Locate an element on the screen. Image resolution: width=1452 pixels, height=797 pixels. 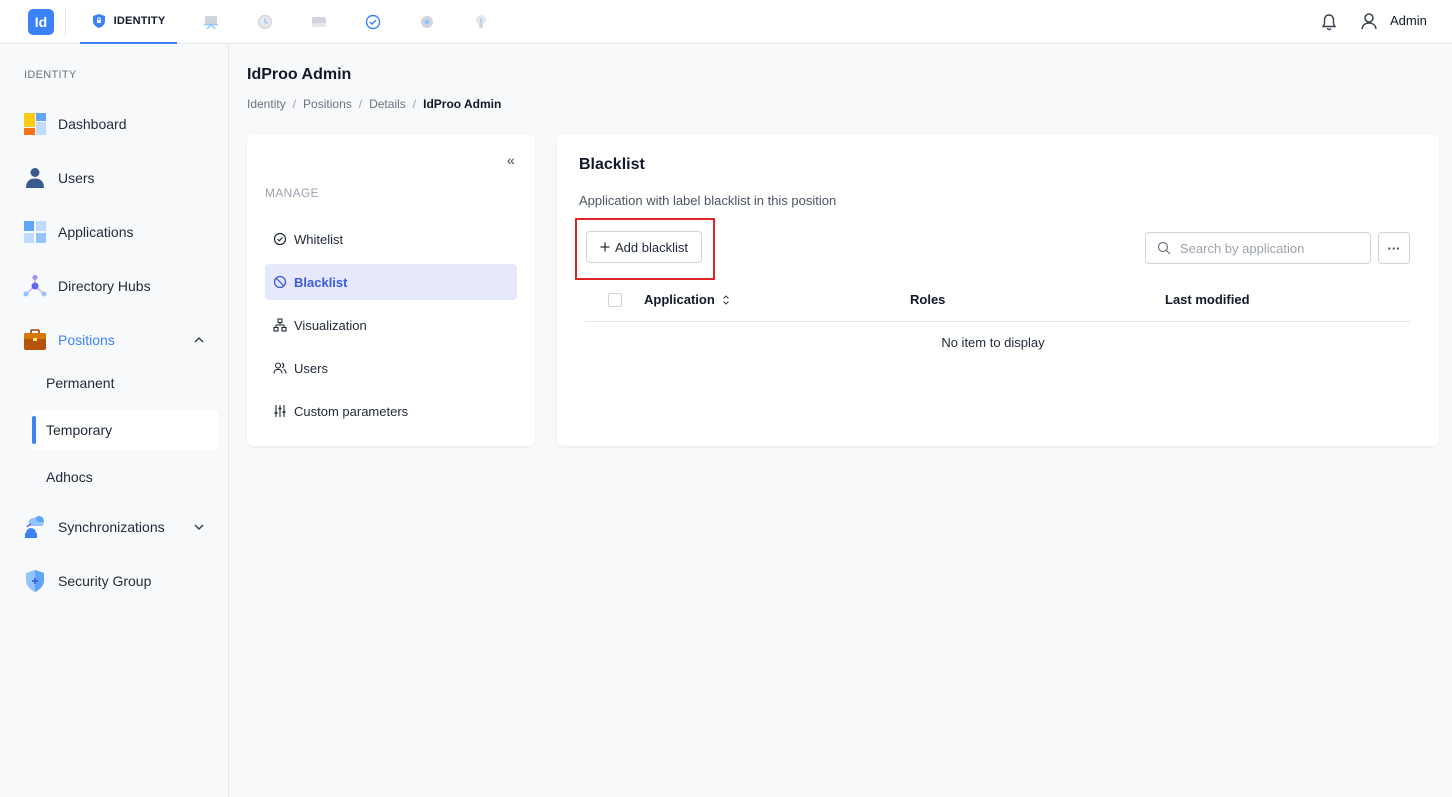
menu-item-label: Whitelist is located at coordinates (319, 239).